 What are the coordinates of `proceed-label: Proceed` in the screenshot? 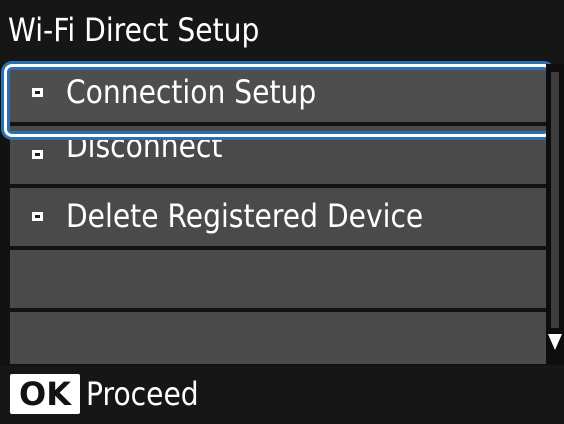 It's located at (142, 394).